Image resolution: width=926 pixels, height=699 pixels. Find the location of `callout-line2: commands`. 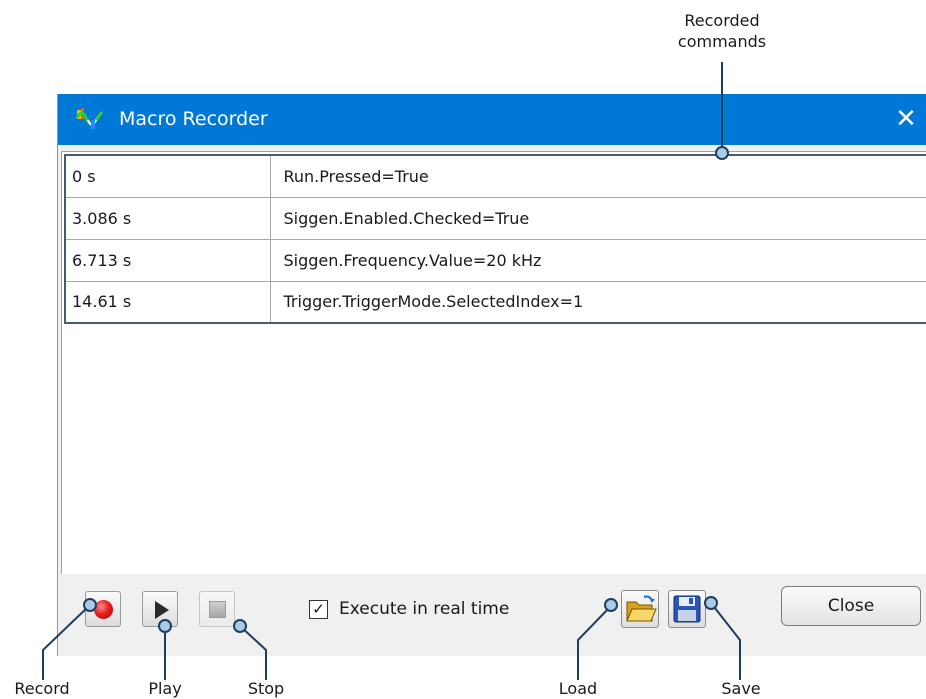

callout-line2: commands is located at coordinates (722, 41).